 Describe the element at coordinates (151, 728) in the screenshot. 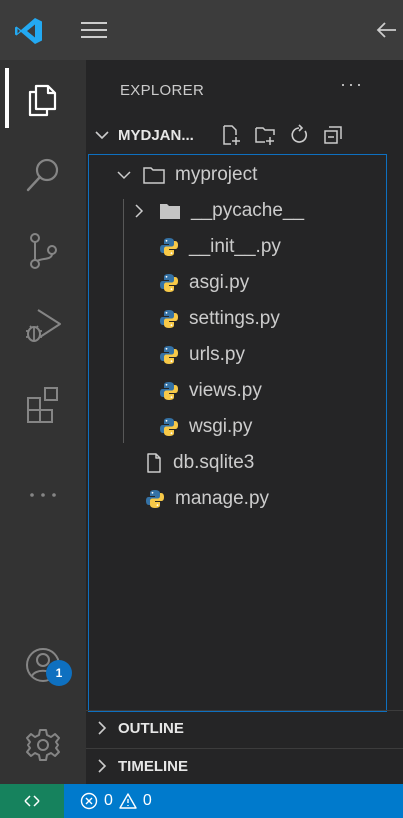

I see `outline-label: OUTLINE` at that location.